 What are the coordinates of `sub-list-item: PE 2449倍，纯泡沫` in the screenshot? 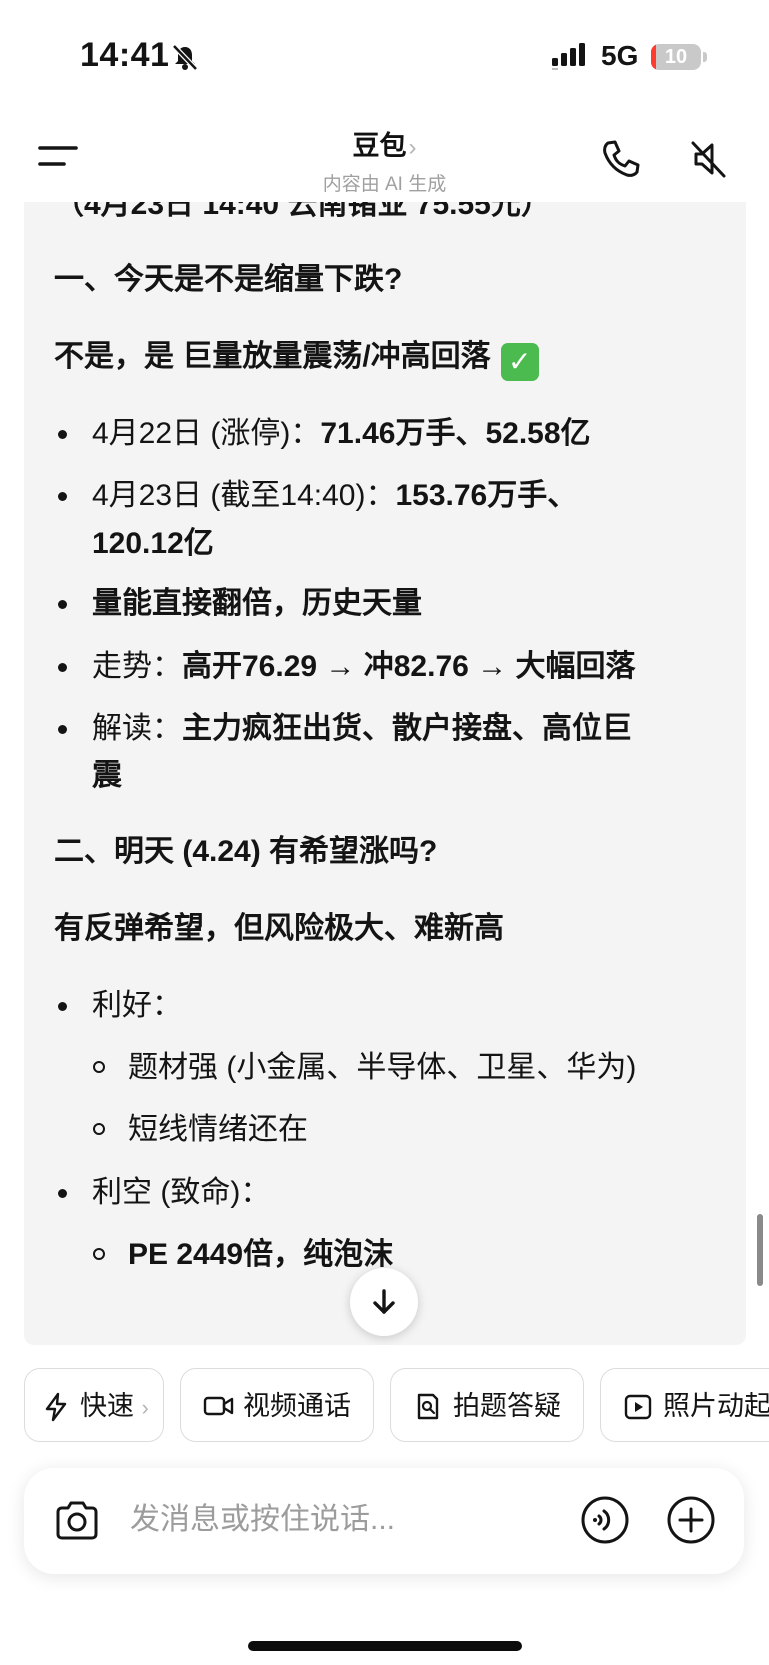 It's located at (261, 1254).